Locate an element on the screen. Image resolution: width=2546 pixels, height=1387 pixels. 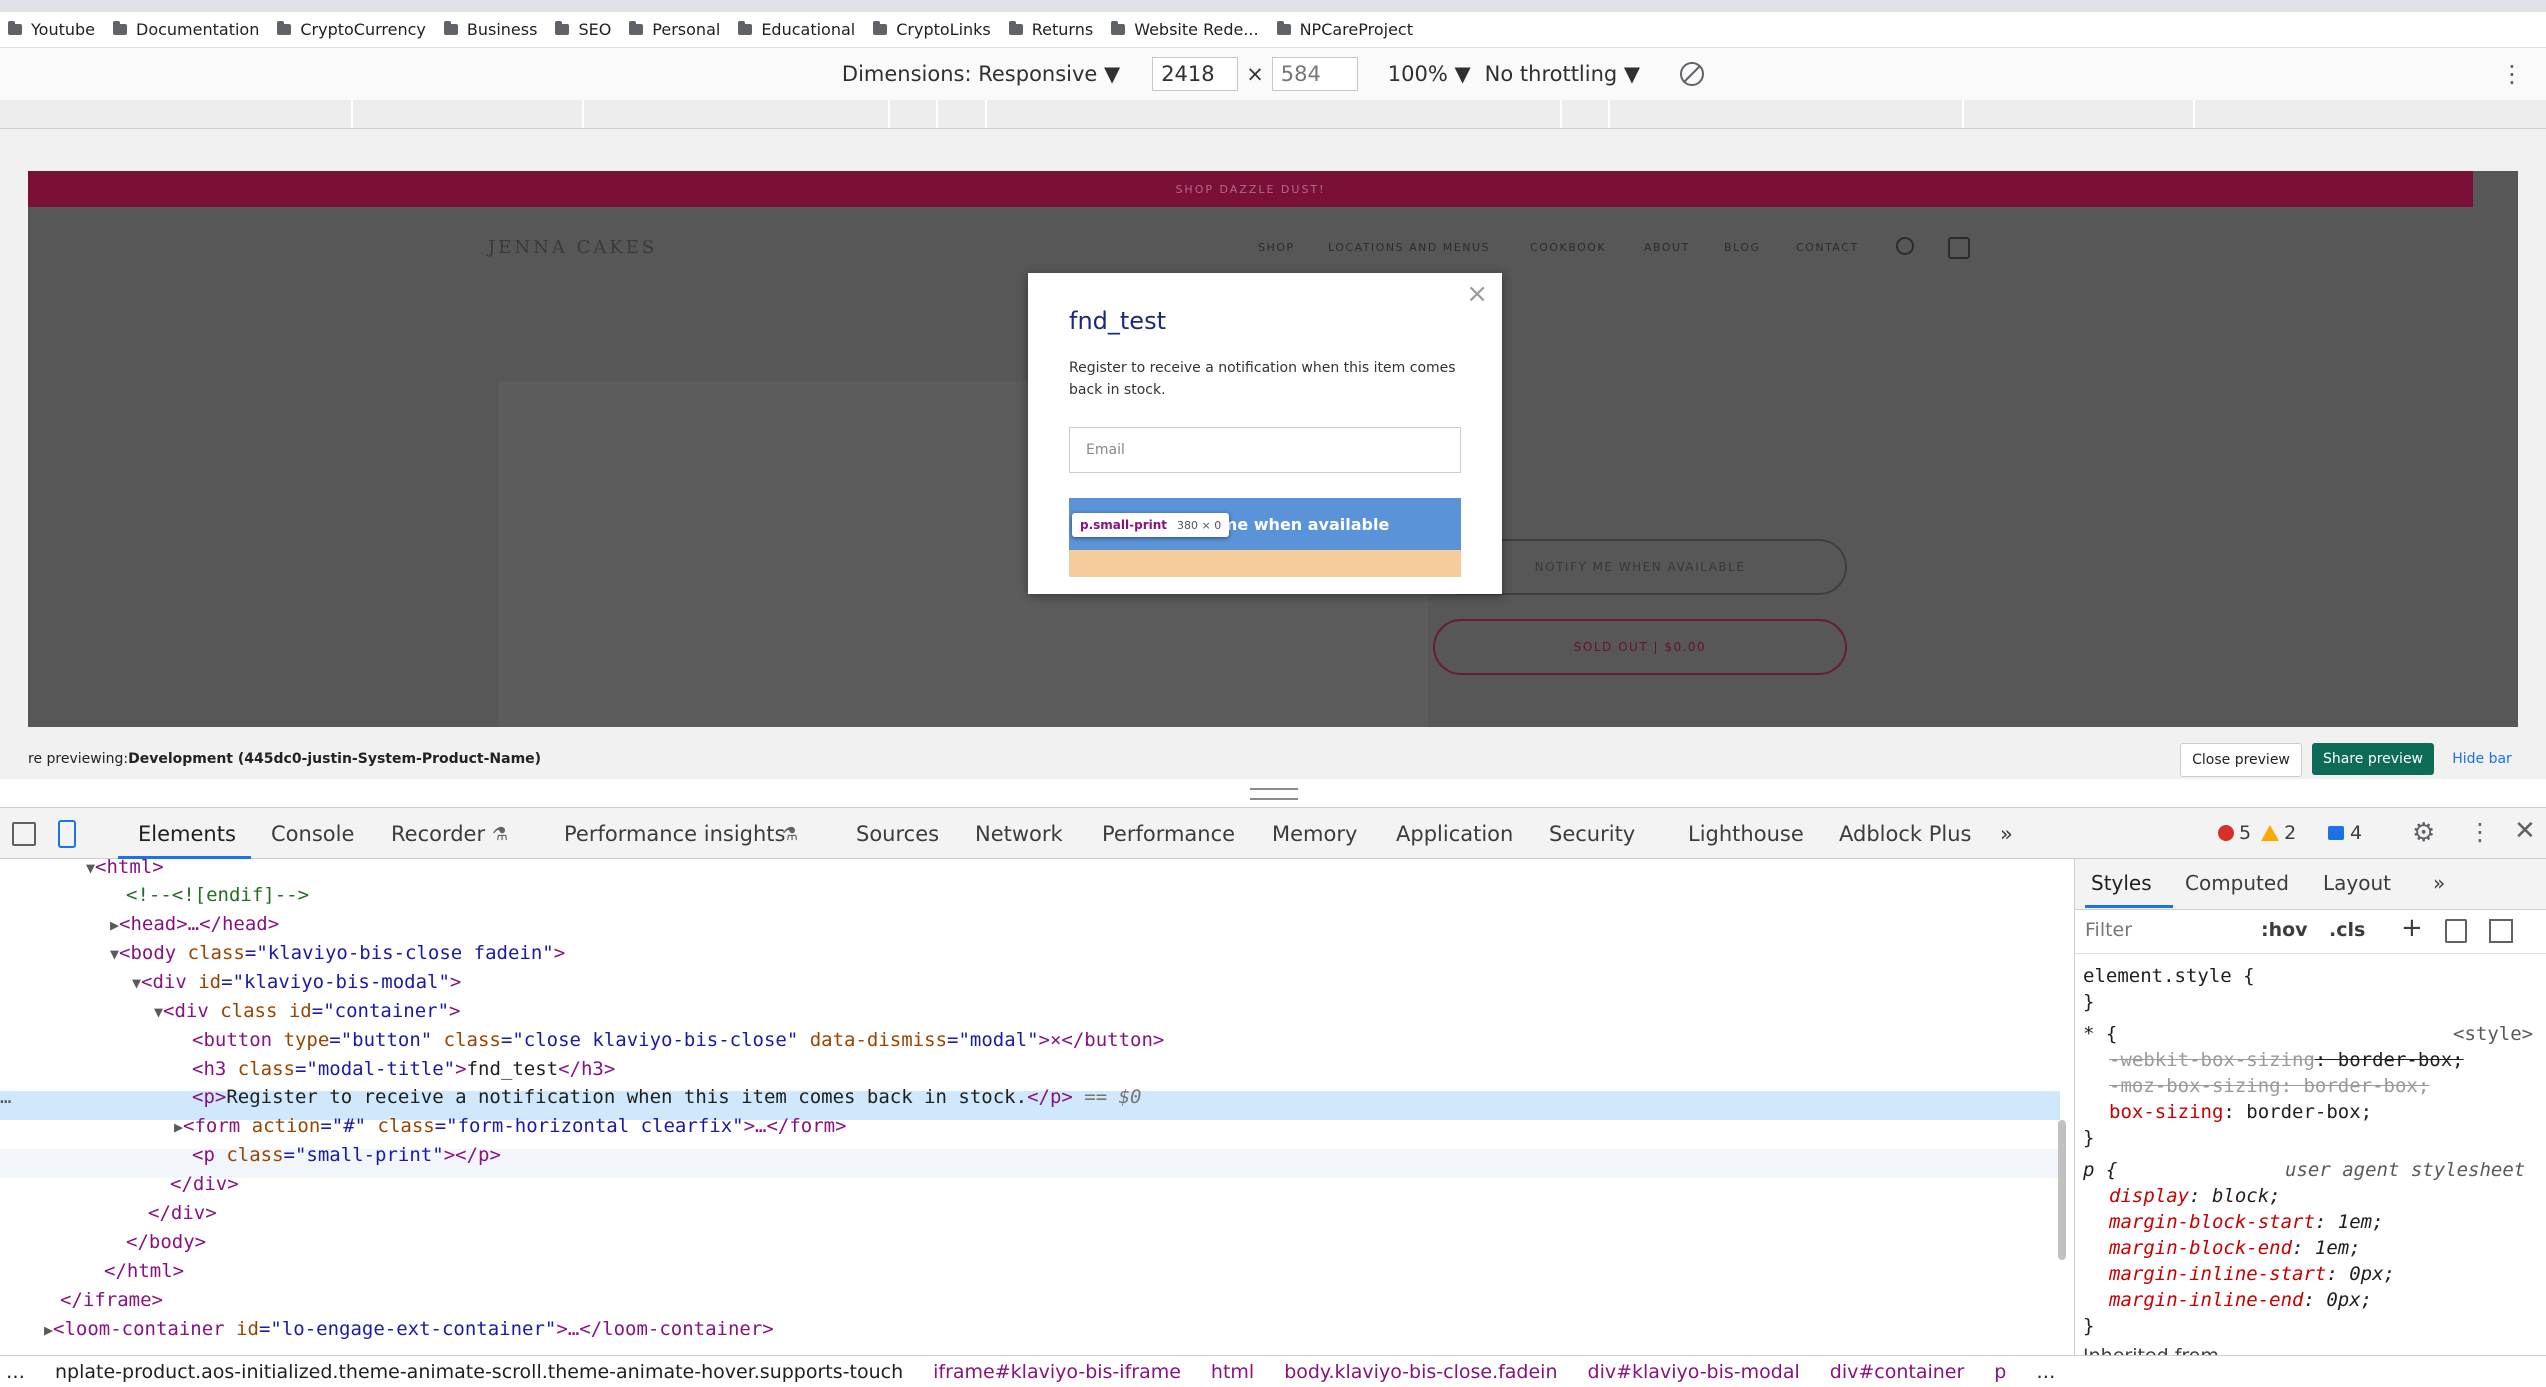
breadcrumb-item-selected: p is located at coordinates (2000, 1372).